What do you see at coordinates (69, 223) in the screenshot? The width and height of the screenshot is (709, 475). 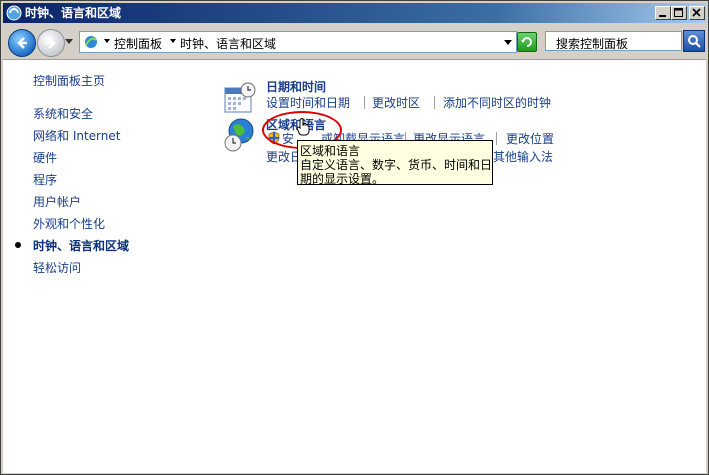 I see `sidebar-item-appearance: 外观和个性化` at bounding box center [69, 223].